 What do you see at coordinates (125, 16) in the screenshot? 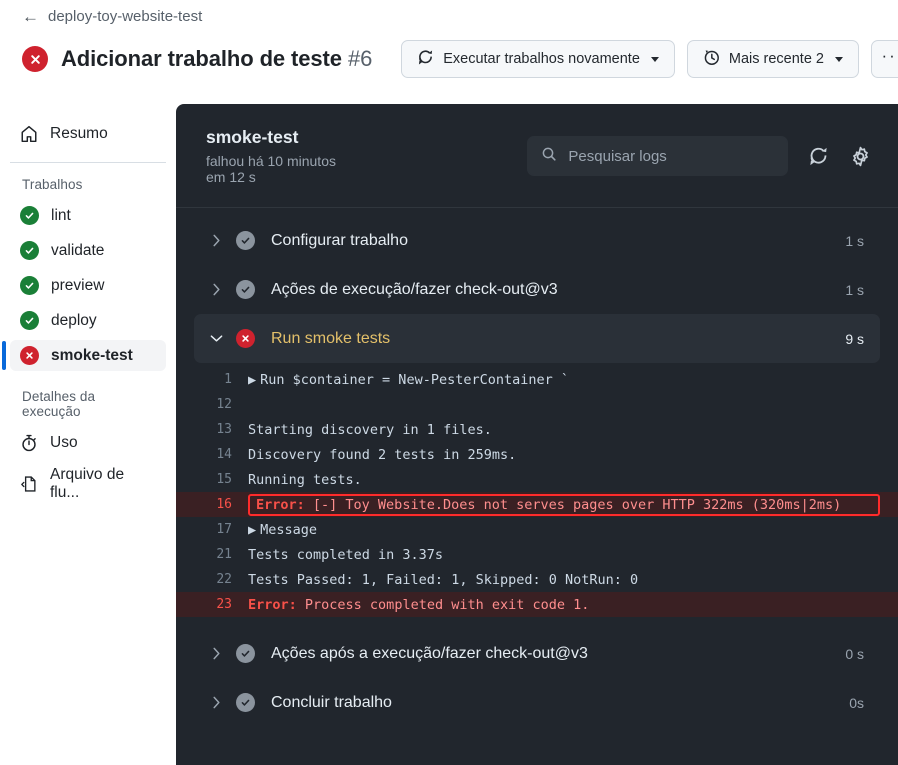
I see `breadcrumb-label: deploy-toy-website-test` at bounding box center [125, 16].